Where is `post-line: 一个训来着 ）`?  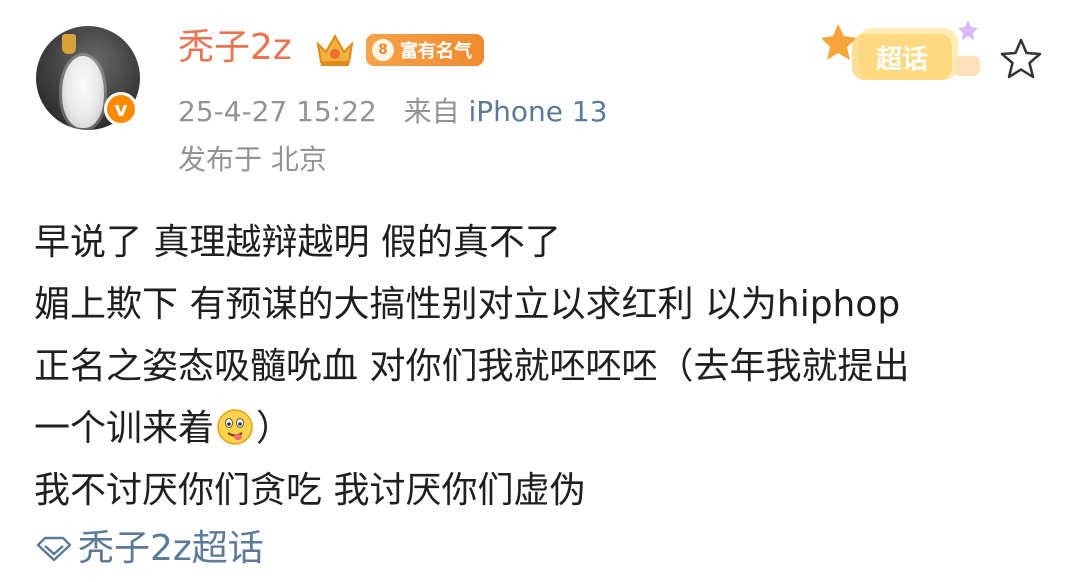
post-line: 一个训来着 ） is located at coordinates (544, 429).